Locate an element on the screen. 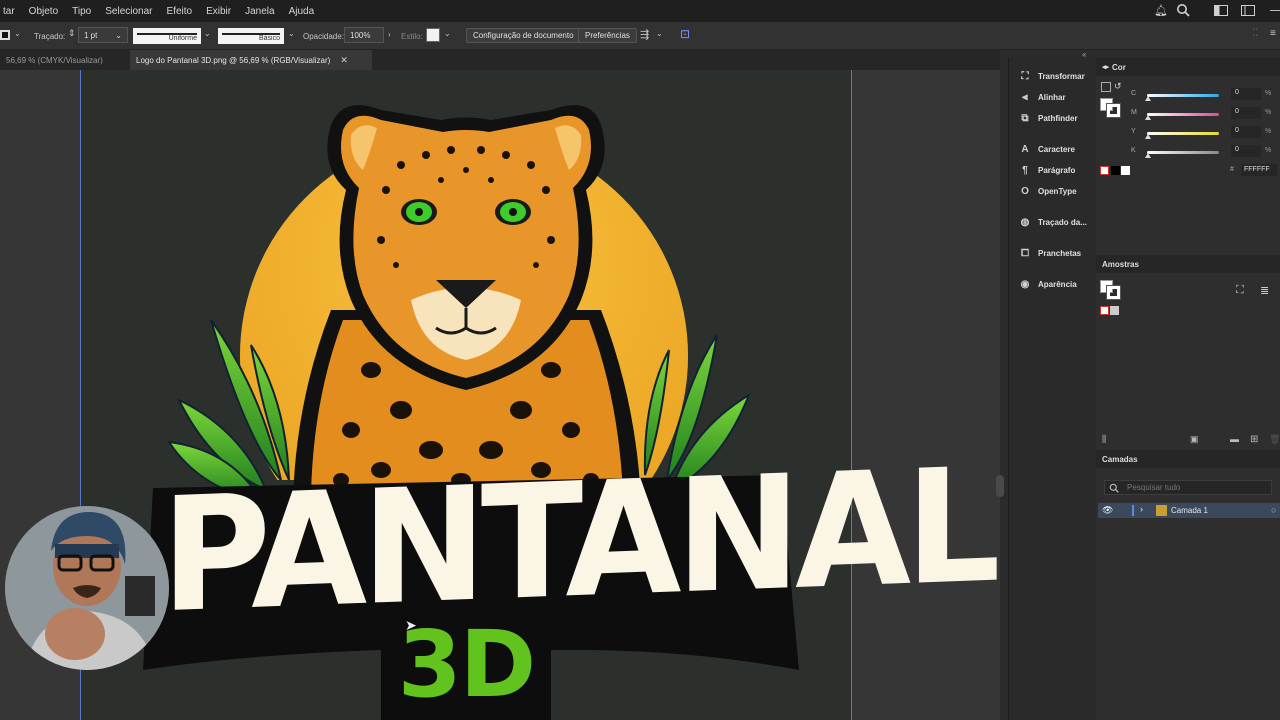 The image size is (1280, 720). menu-item-help: Ajuda is located at coordinates (300, 11).